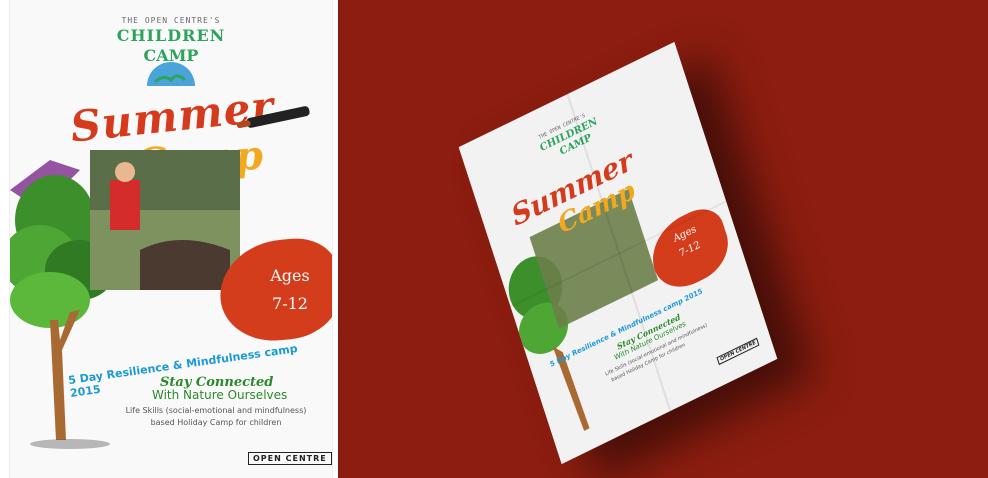  What do you see at coordinates (171, 20) in the screenshot?
I see `logo-line-1: THE OPEN CENTRE'S` at bounding box center [171, 20].